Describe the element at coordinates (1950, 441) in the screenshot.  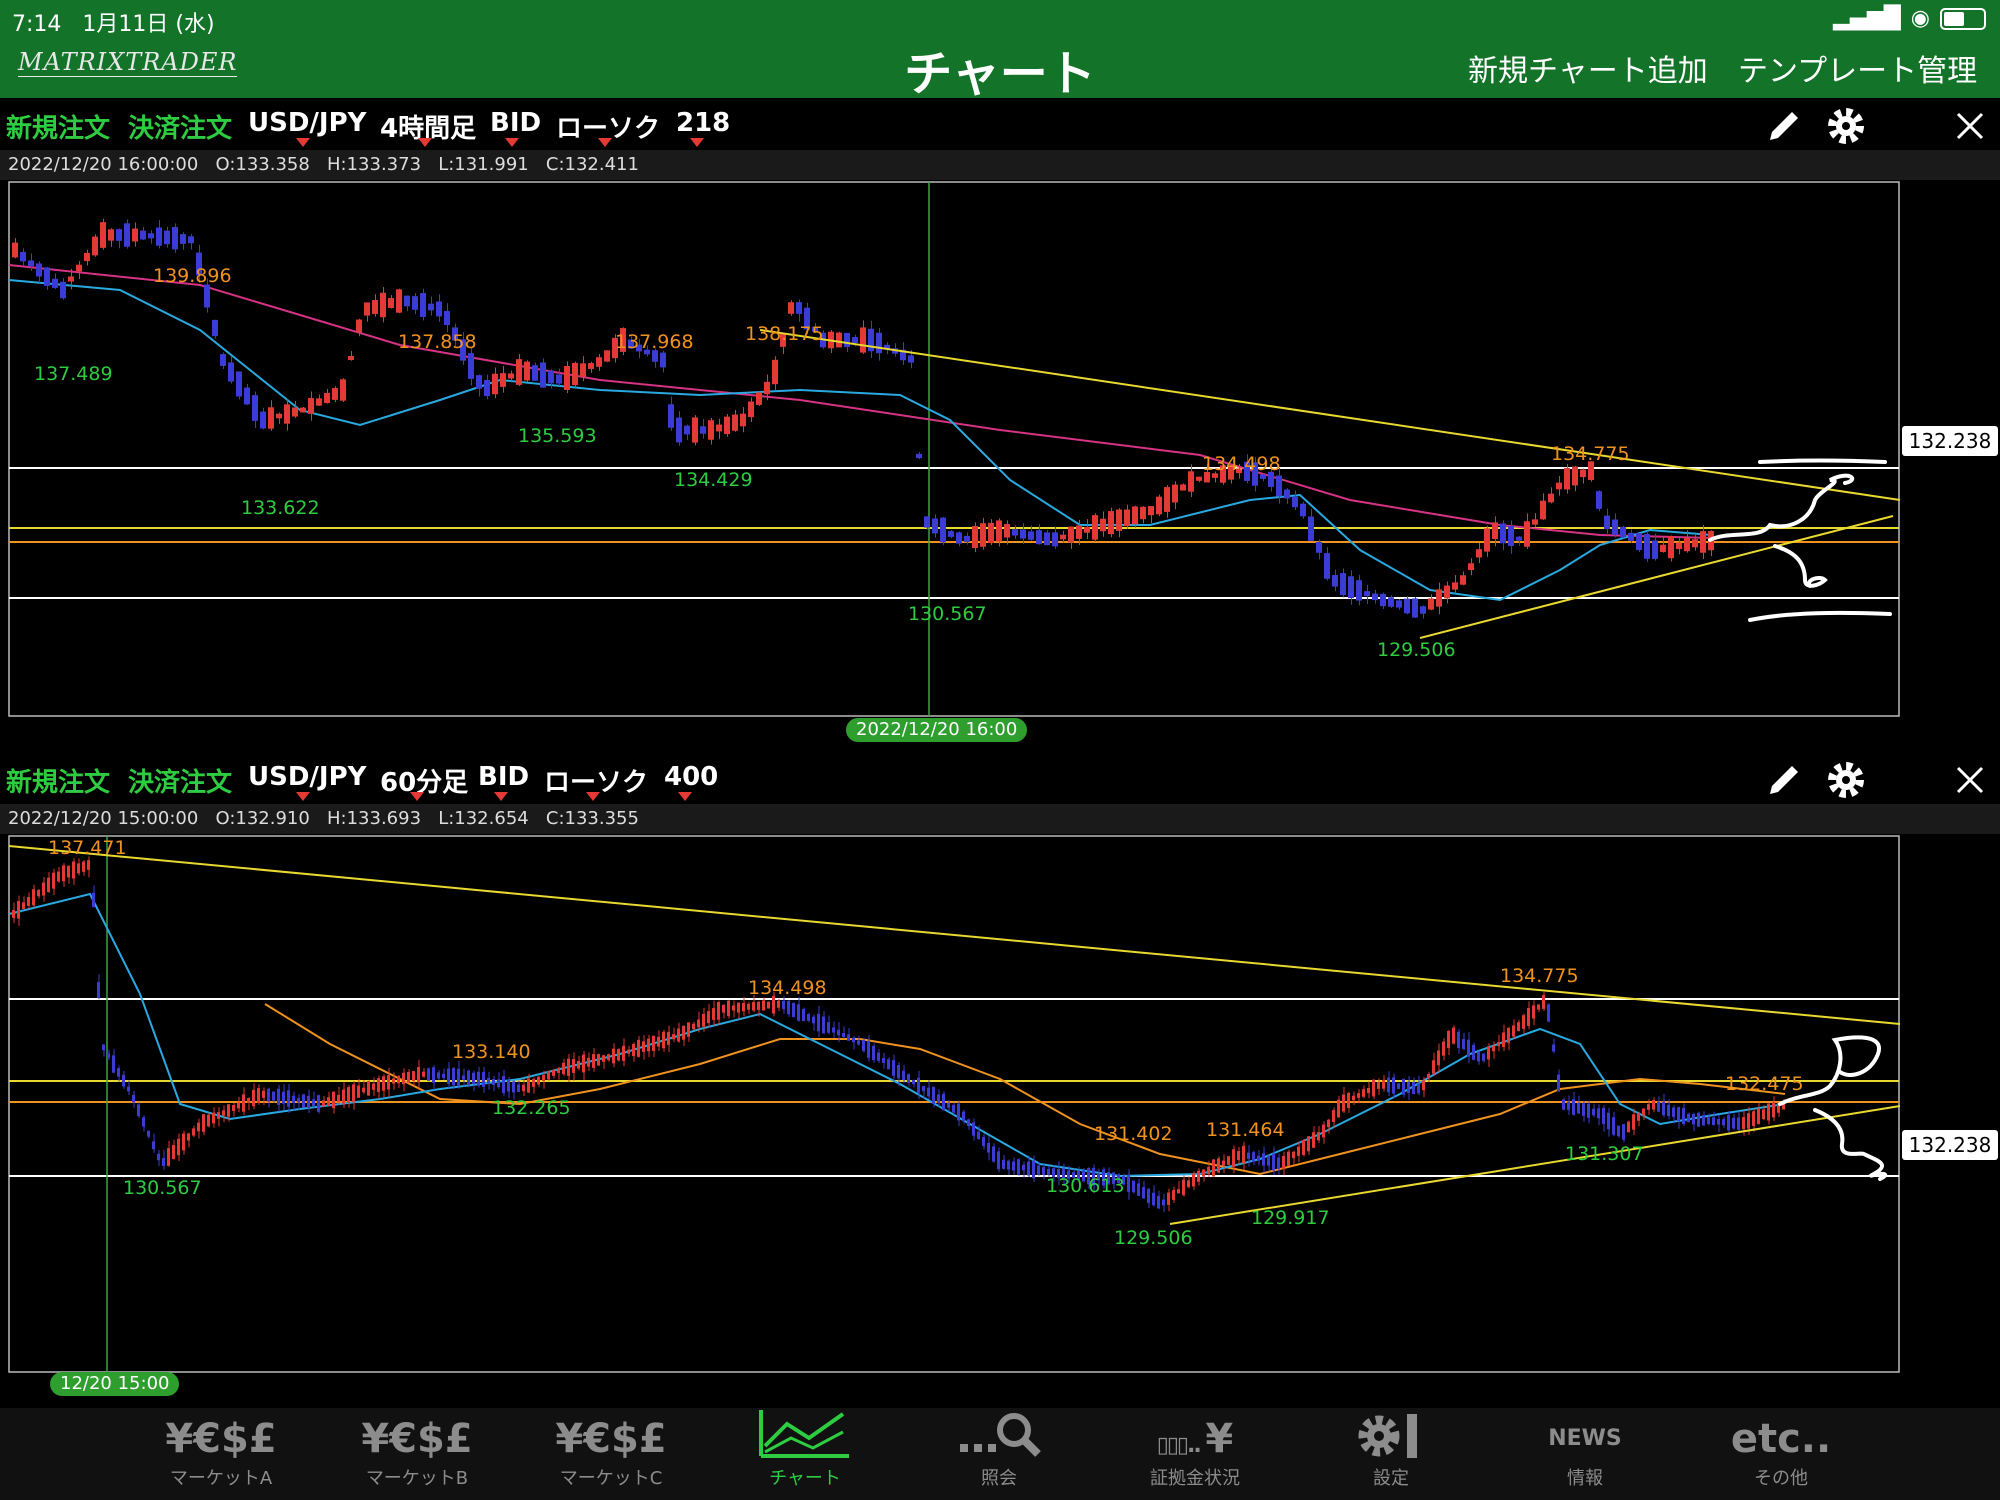
I see `current-price-tag: 132.238` at that location.